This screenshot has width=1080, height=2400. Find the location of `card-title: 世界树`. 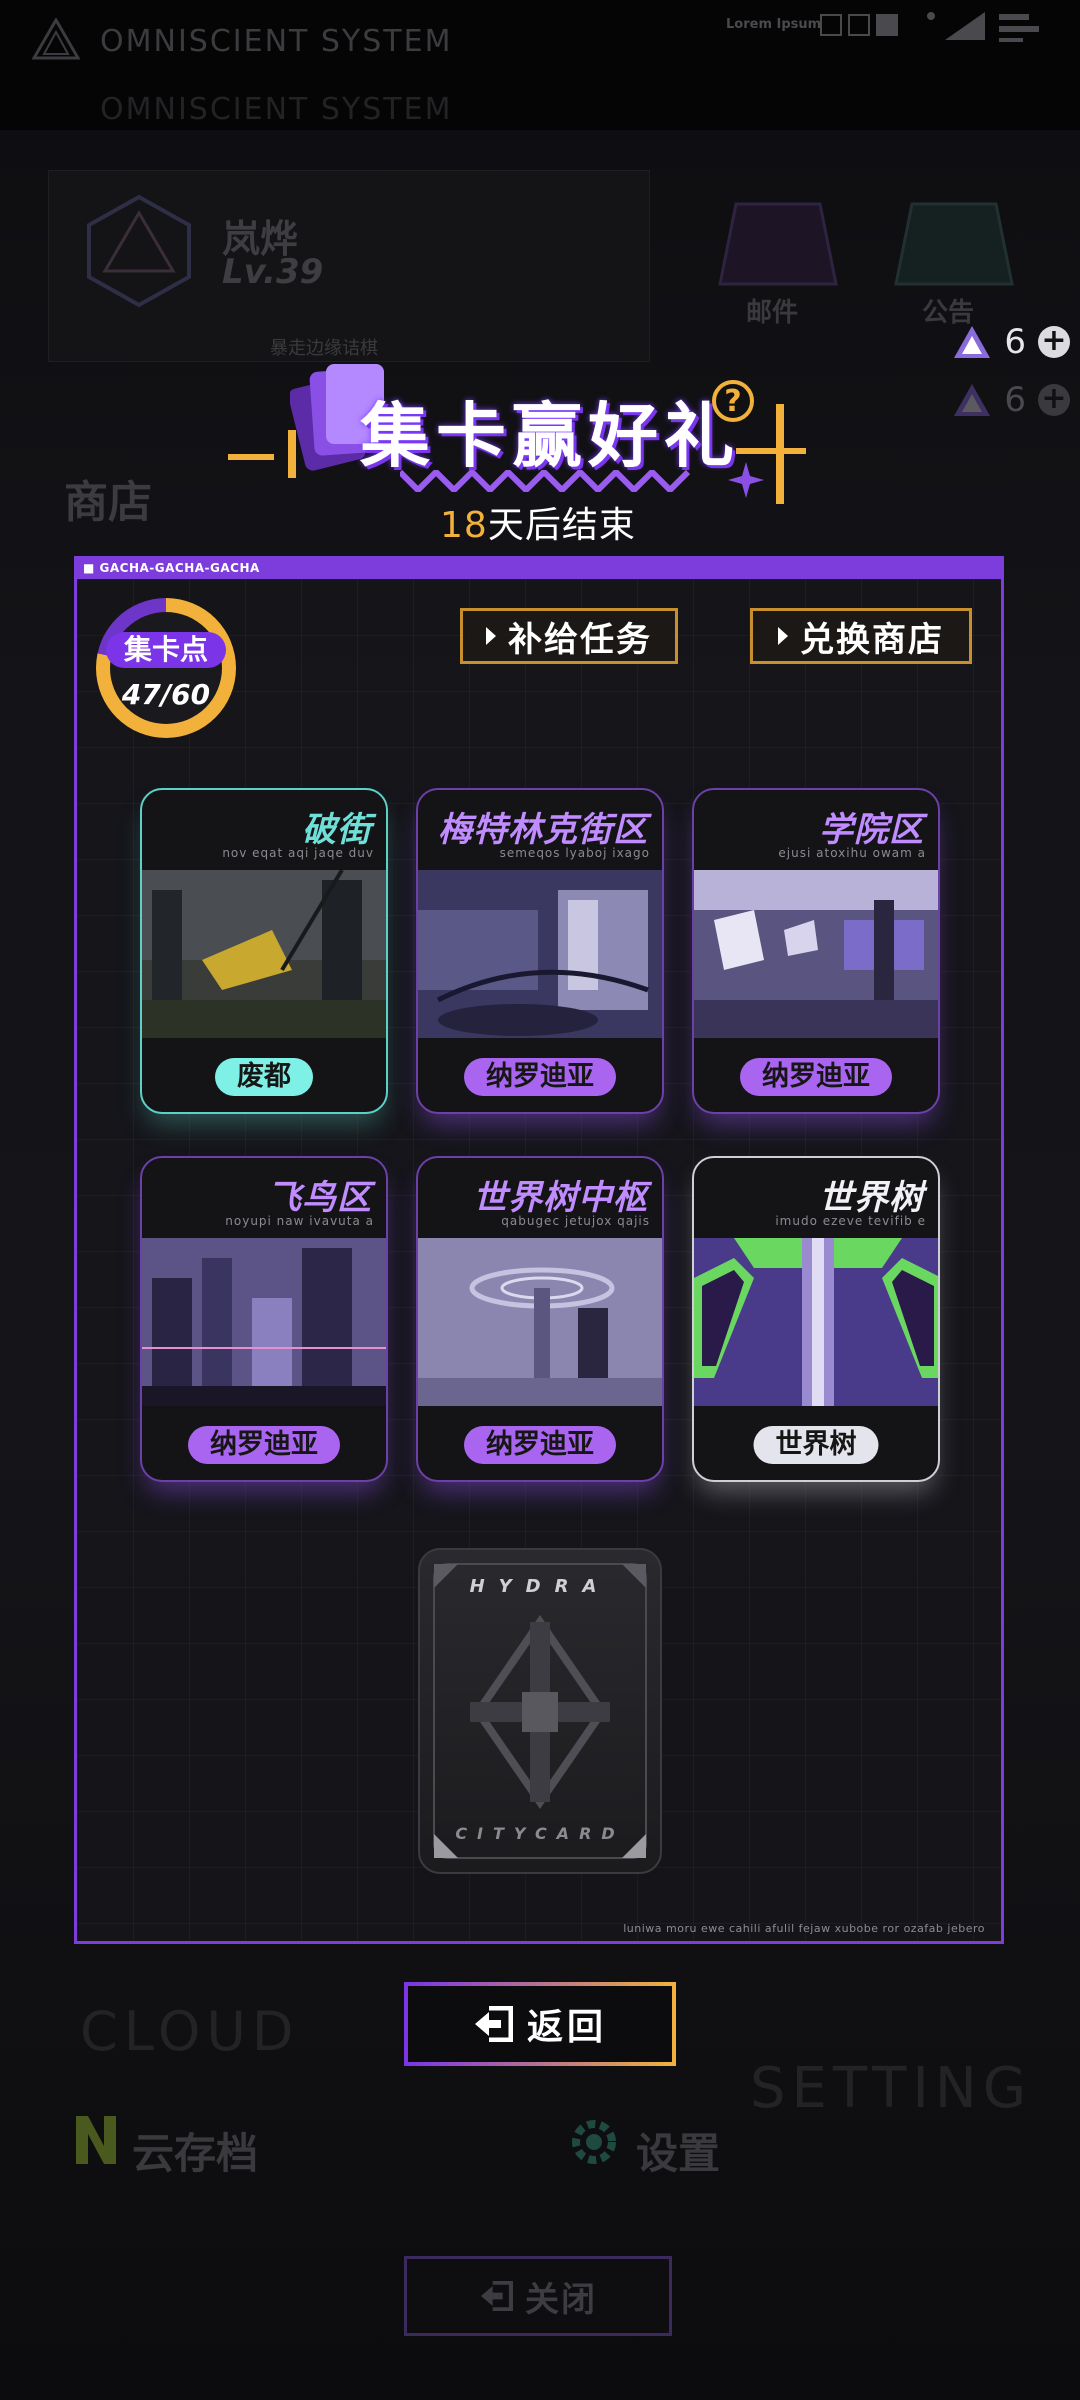

card-title: 世界树 is located at coordinates (871, 1198).